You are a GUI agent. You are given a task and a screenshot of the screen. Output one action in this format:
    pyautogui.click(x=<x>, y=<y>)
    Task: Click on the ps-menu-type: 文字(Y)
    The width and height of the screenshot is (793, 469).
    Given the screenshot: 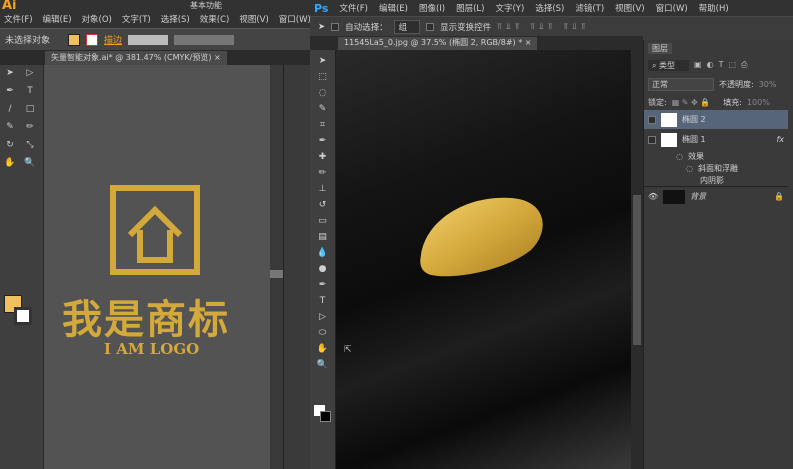 What is the action you would take?
    pyautogui.click(x=509, y=8)
    